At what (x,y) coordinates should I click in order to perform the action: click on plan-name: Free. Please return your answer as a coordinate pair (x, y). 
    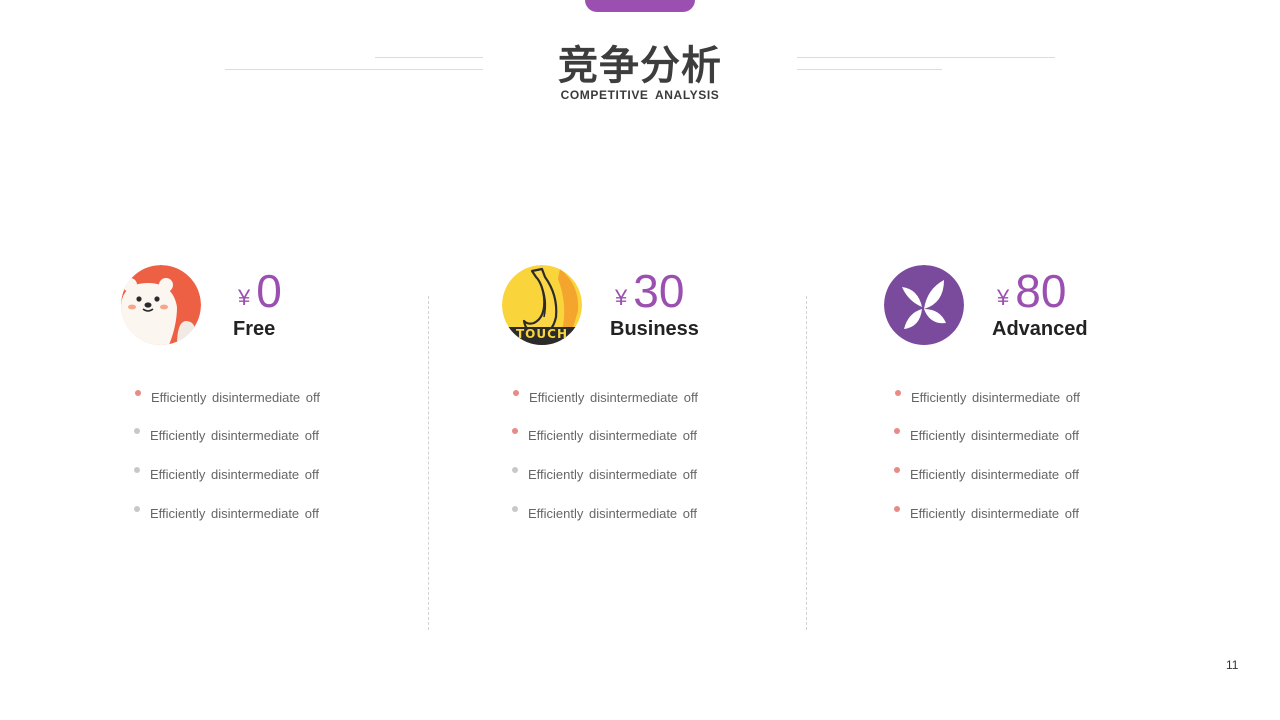
    Looking at the image, I should click on (254, 329).